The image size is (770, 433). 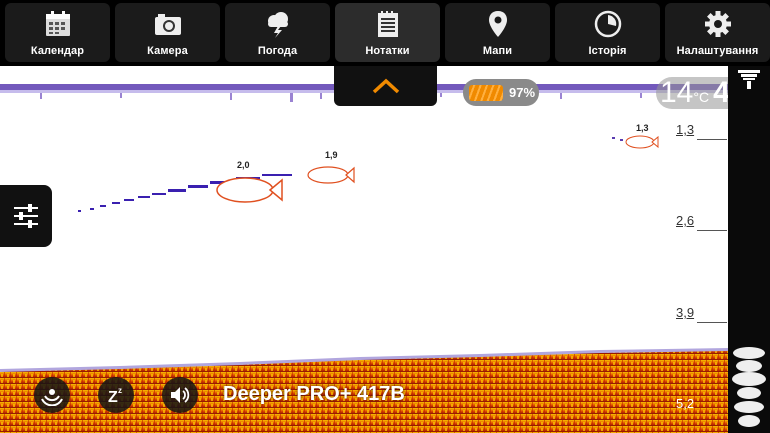 I want to click on weather-icon, so click(x=277, y=25).